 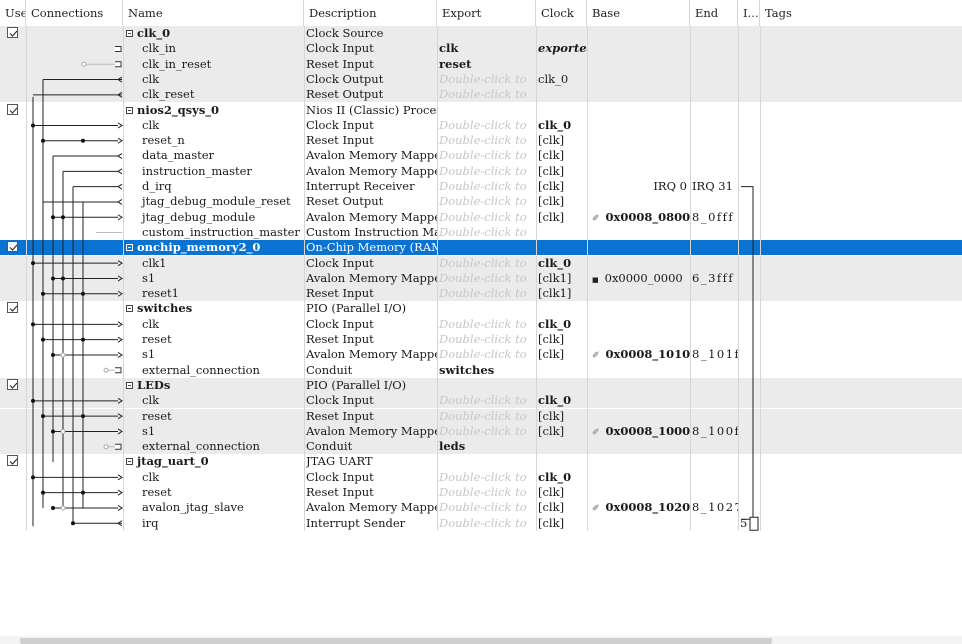 I want to click on column-header-description: Description, so click(x=370, y=13).